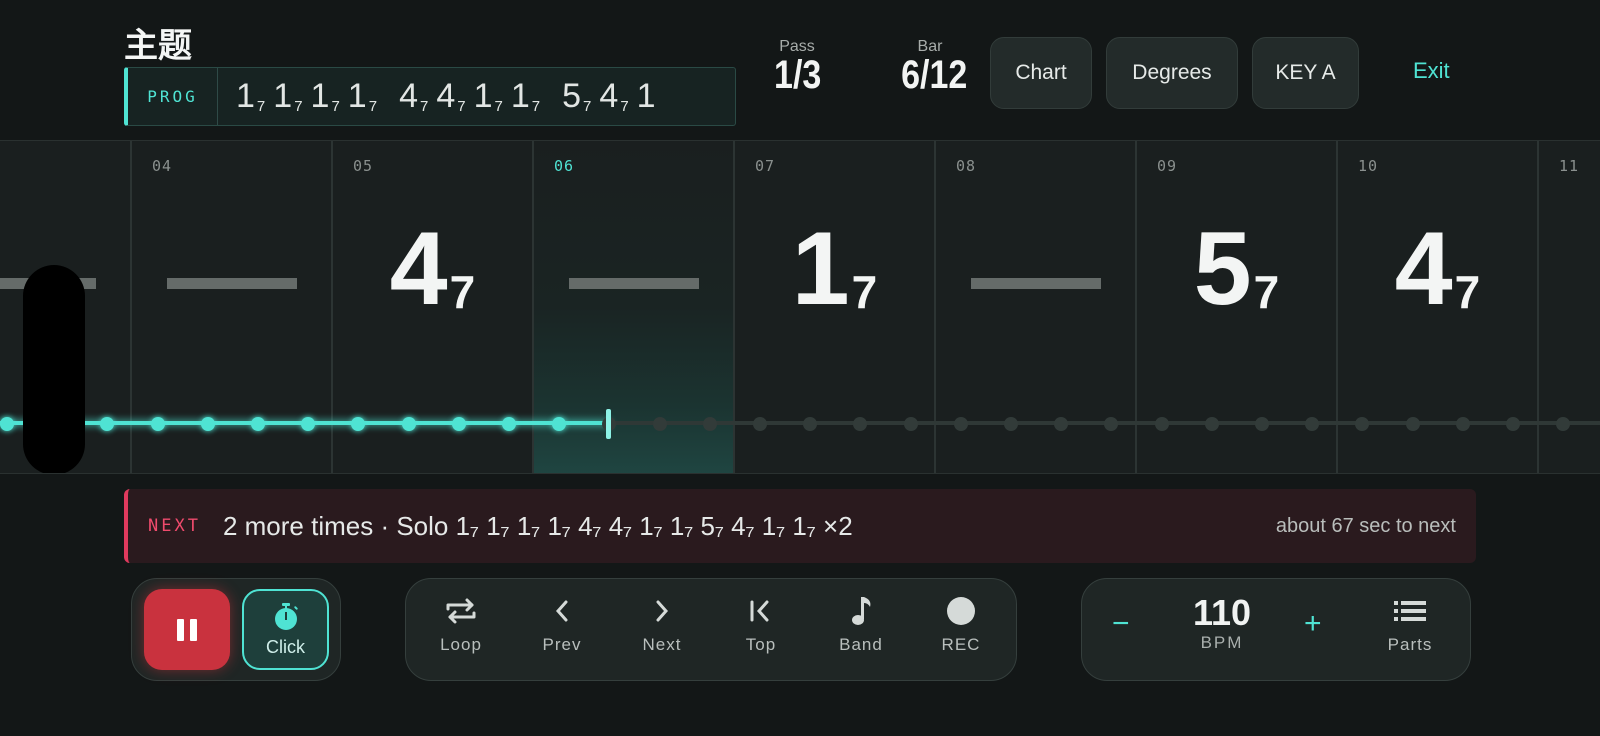  Describe the element at coordinates (861, 631) in the screenshot. I see `band-button: Band` at that location.